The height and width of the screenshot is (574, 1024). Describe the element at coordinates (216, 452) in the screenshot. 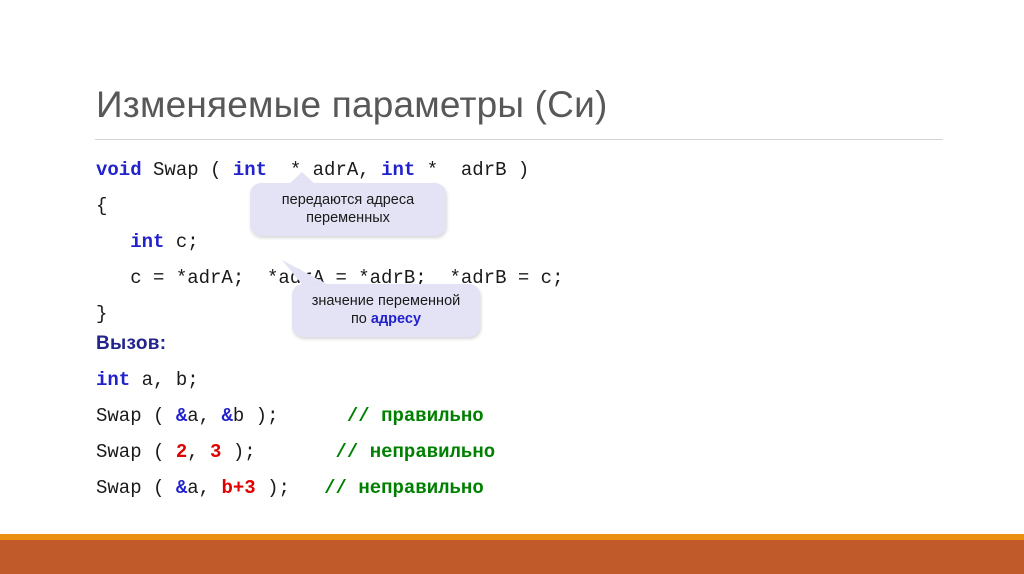

I see `call-code-token: 3` at that location.